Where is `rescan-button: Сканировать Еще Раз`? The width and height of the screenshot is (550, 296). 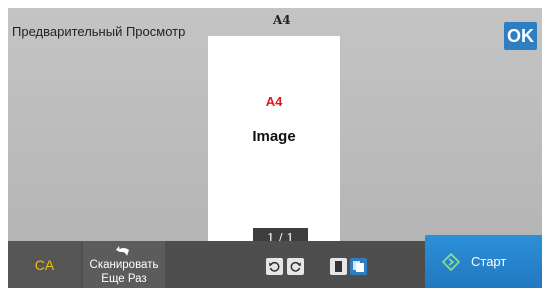 rescan-button: Сканировать Еще Раз is located at coordinates (124, 264).